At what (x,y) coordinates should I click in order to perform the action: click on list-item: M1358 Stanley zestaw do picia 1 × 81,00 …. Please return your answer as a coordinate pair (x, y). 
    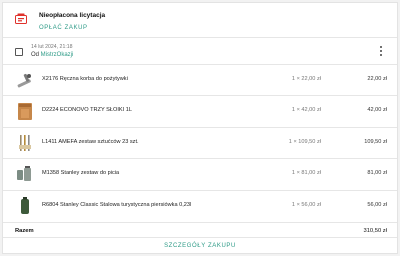
    Looking at the image, I should click on (200, 174).